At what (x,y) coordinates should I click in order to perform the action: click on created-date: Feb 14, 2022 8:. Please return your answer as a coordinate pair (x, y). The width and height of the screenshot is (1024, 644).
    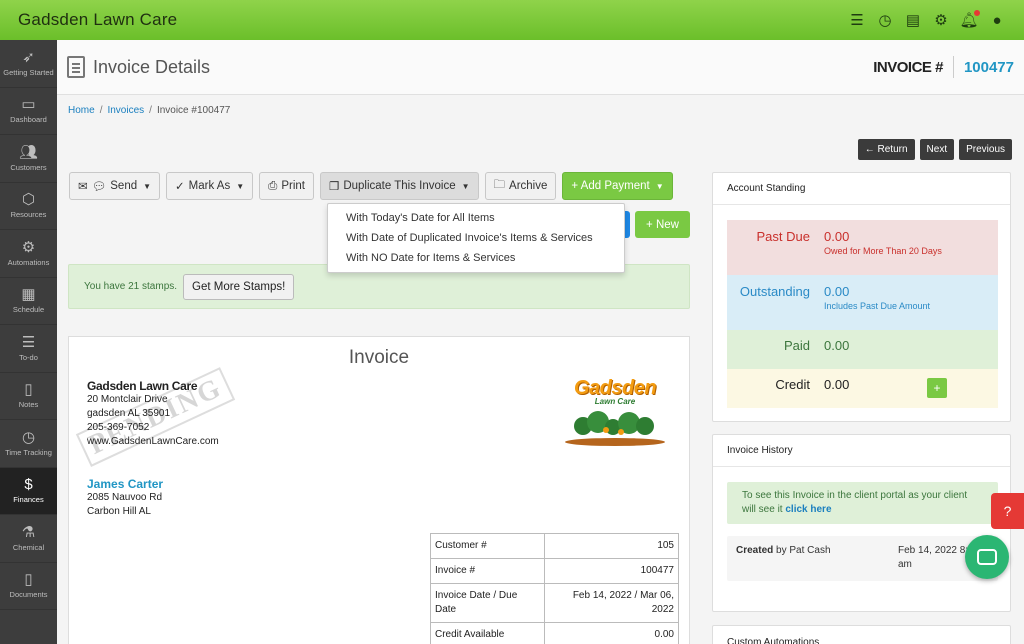
    Looking at the image, I should click on (933, 550).